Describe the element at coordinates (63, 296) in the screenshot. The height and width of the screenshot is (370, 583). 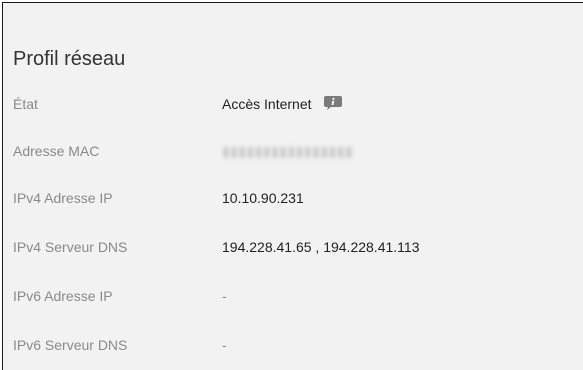
I see `ipv6-address-label: IPv6 Adresse IP` at that location.